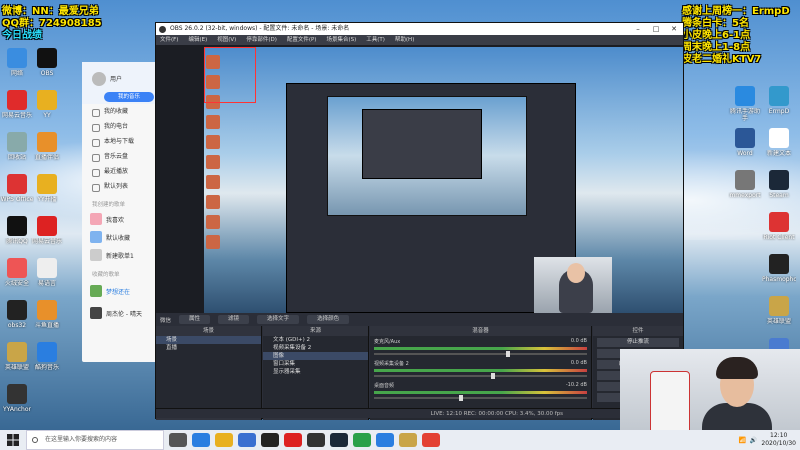 This screenshot has width=800, height=450. Describe the element at coordinates (778, 440) in the screenshot. I see `clock: 12:10 2020/10/30` at that location.